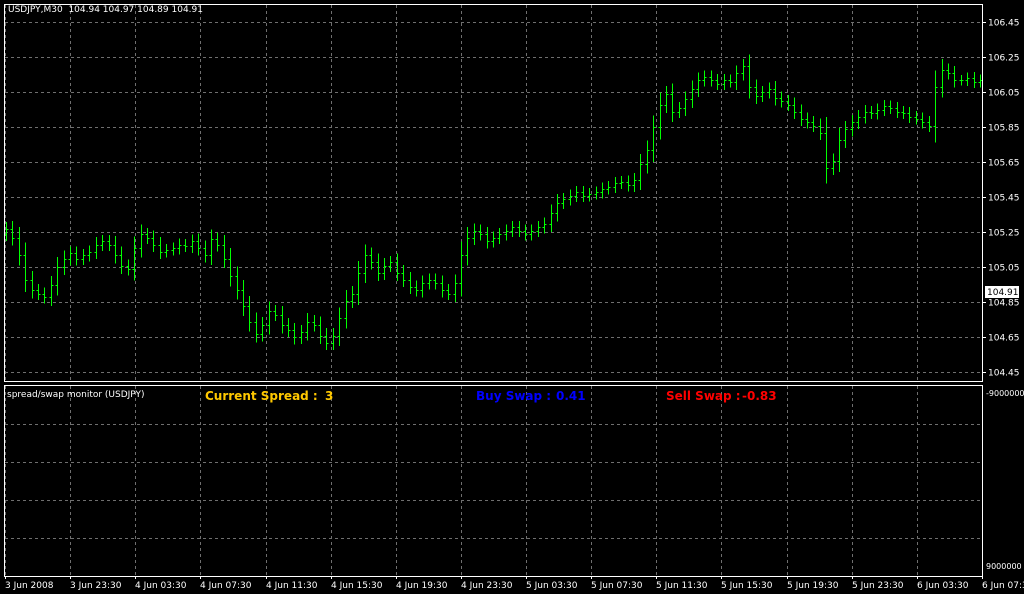  I want to click on time-label: 4 Jun 03:30, so click(161, 586).